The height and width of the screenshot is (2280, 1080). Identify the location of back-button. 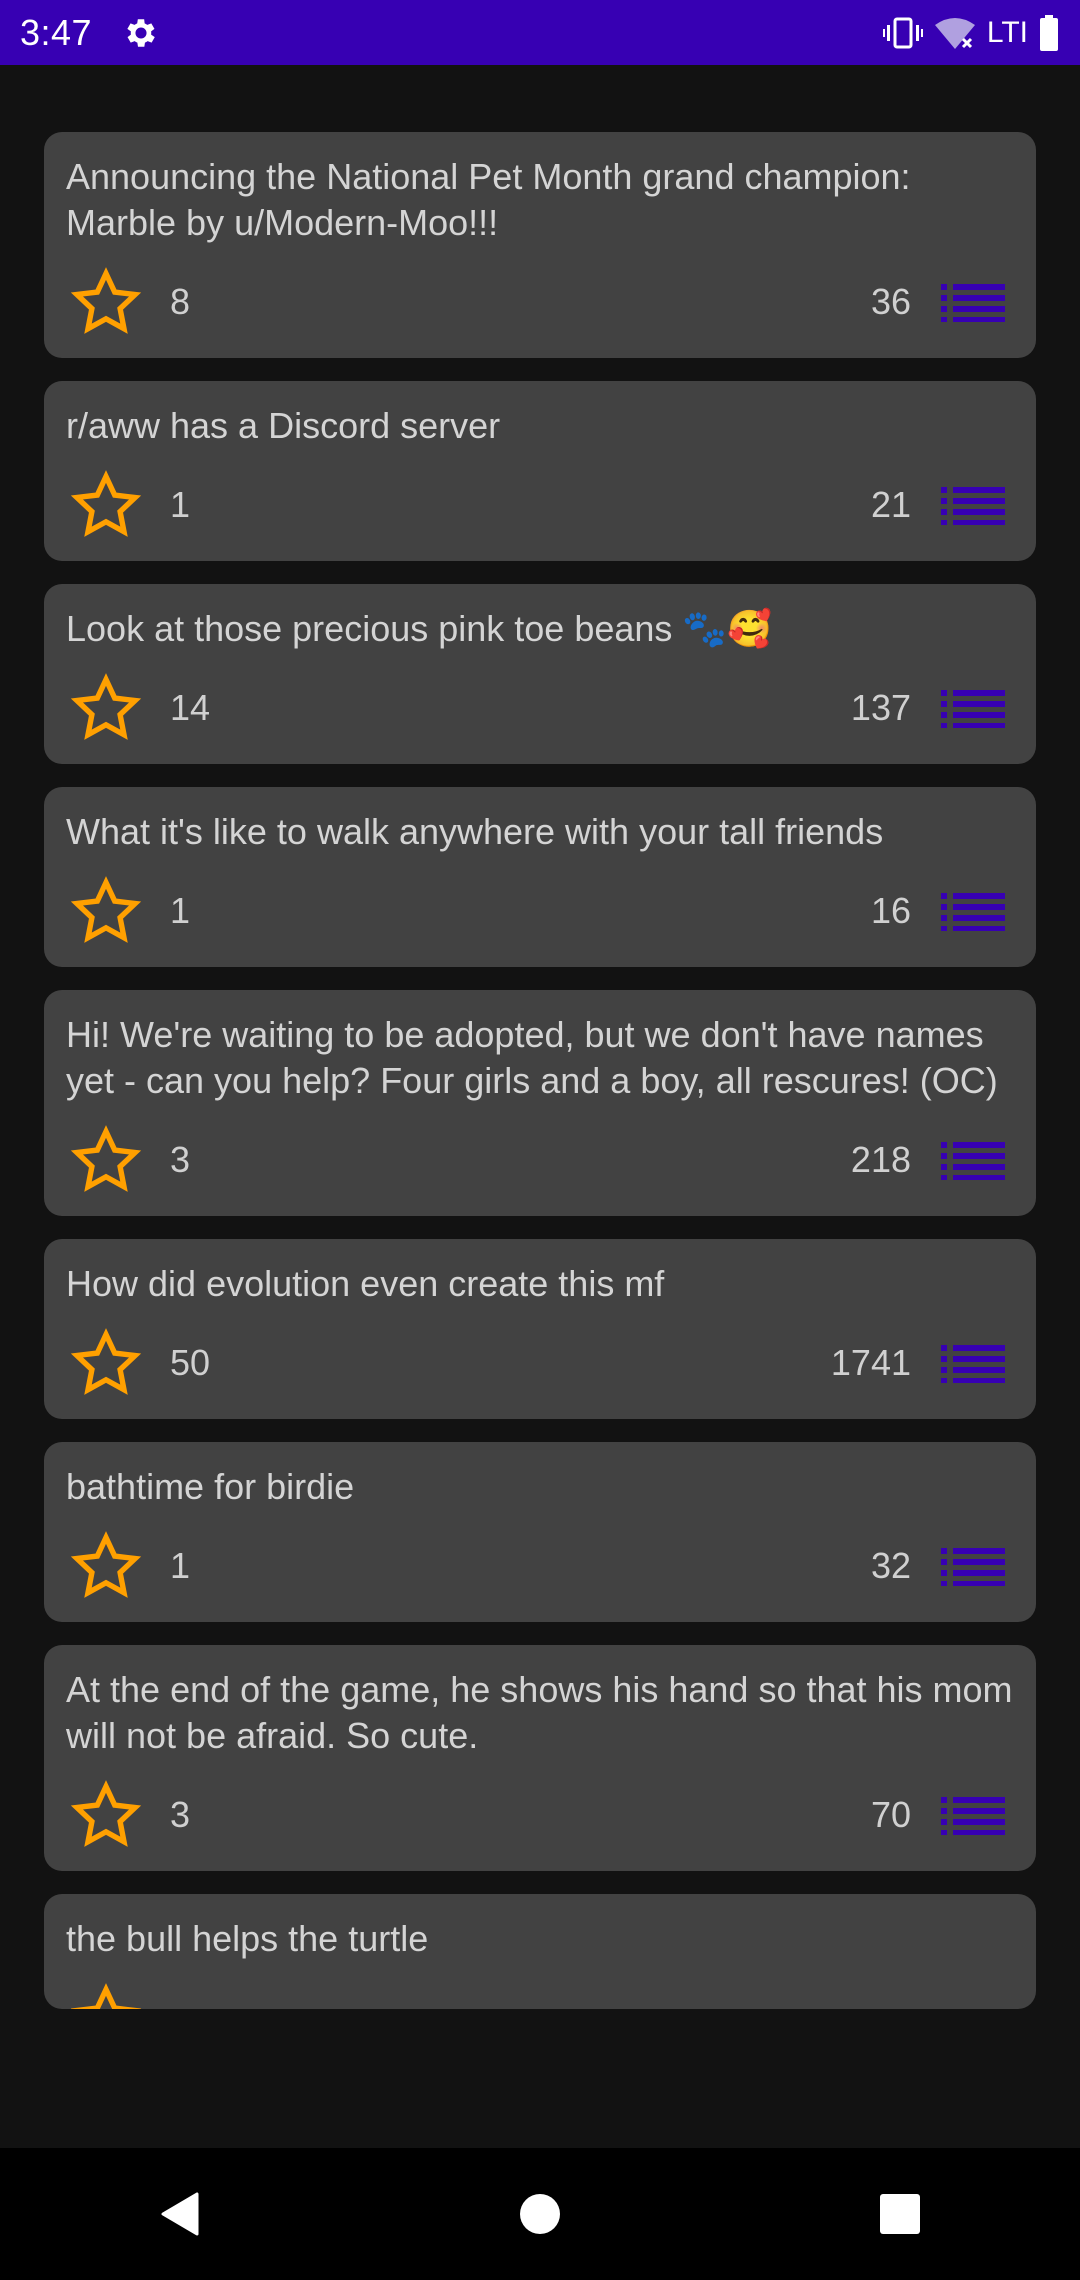
(180, 2214).